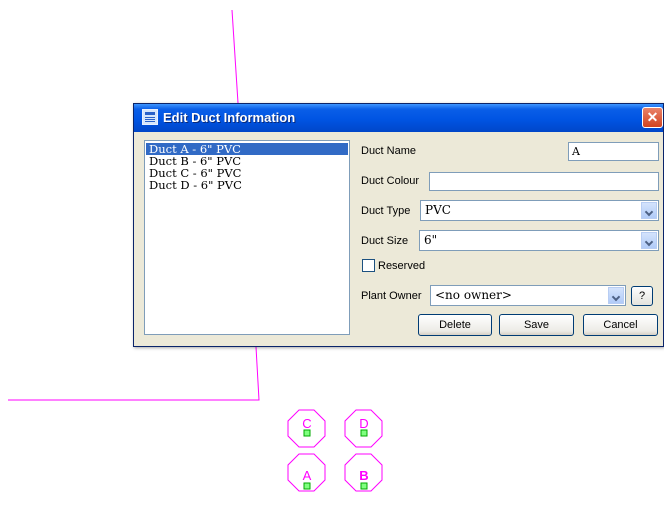 This screenshot has width=664, height=515. I want to click on duct-markers, so click(335, 459).